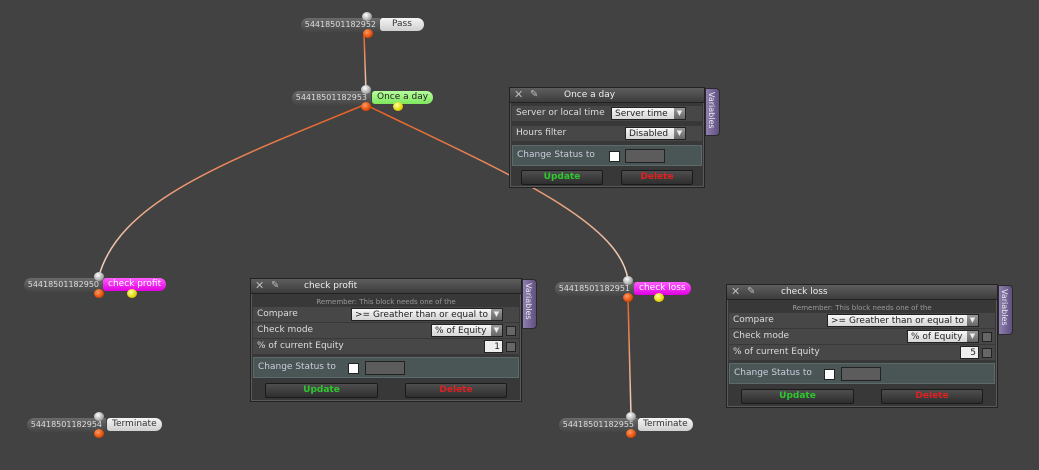 The width and height of the screenshot is (1039, 470). Describe the element at coordinates (541, 133) in the screenshot. I see `hours-filter-label: Hours filter` at that location.